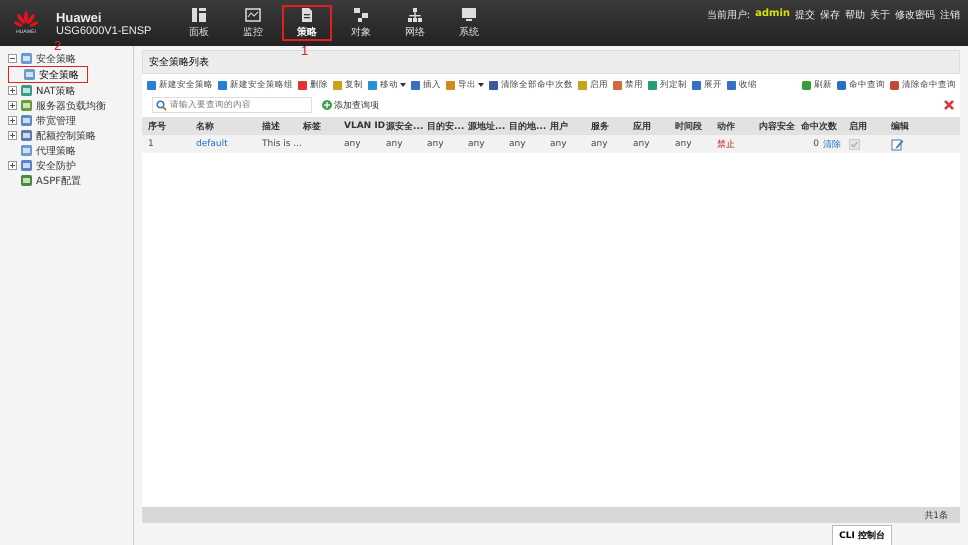 Image resolution: width=968 pixels, height=545 pixels. Describe the element at coordinates (347, 85) in the screenshot. I see `toolbar-button: 复制` at that location.